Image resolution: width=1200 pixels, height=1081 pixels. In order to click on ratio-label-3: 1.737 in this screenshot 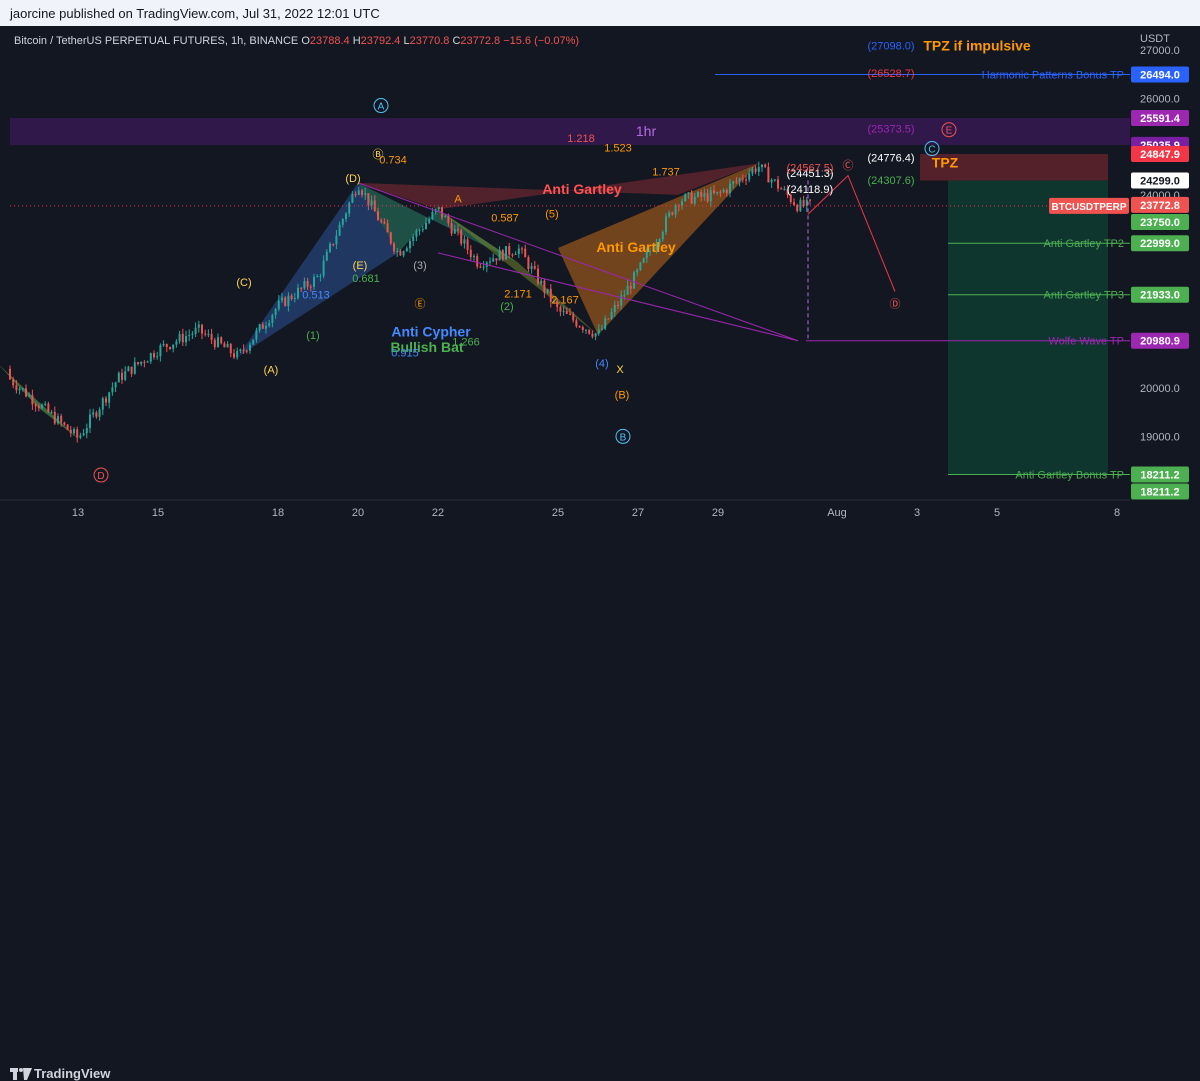, I will do `click(666, 173)`.